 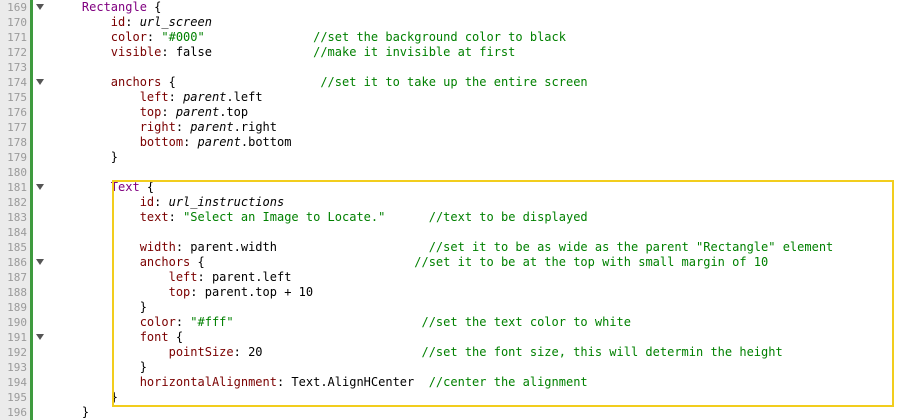 What do you see at coordinates (448, 22) in the screenshot?
I see `code-line: 170 id: url_screen` at bounding box center [448, 22].